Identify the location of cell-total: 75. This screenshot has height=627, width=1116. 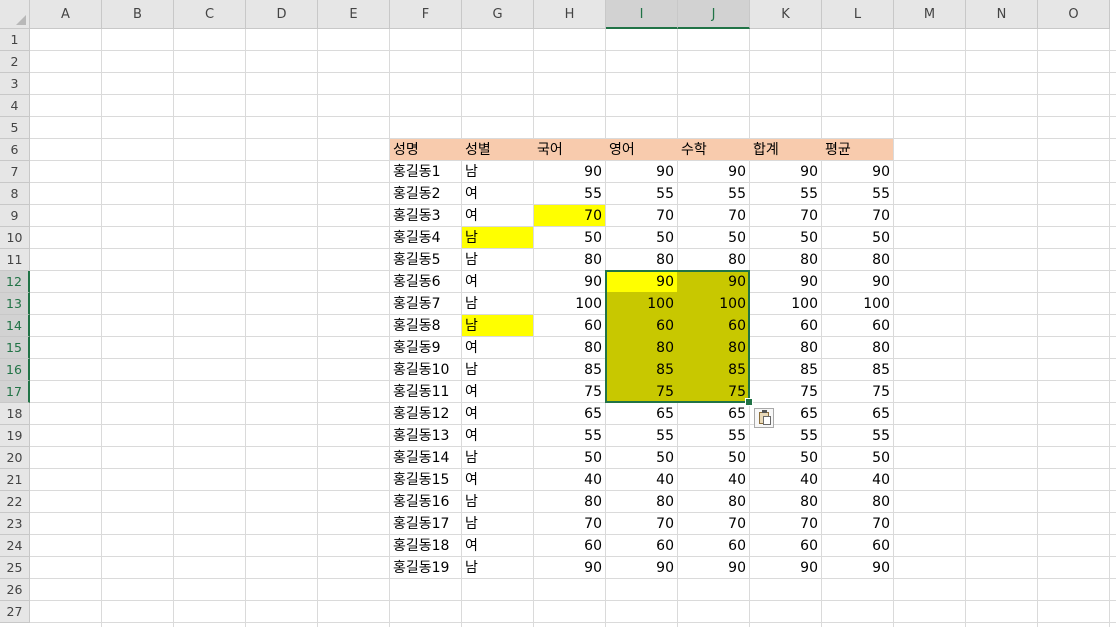
(785, 392).